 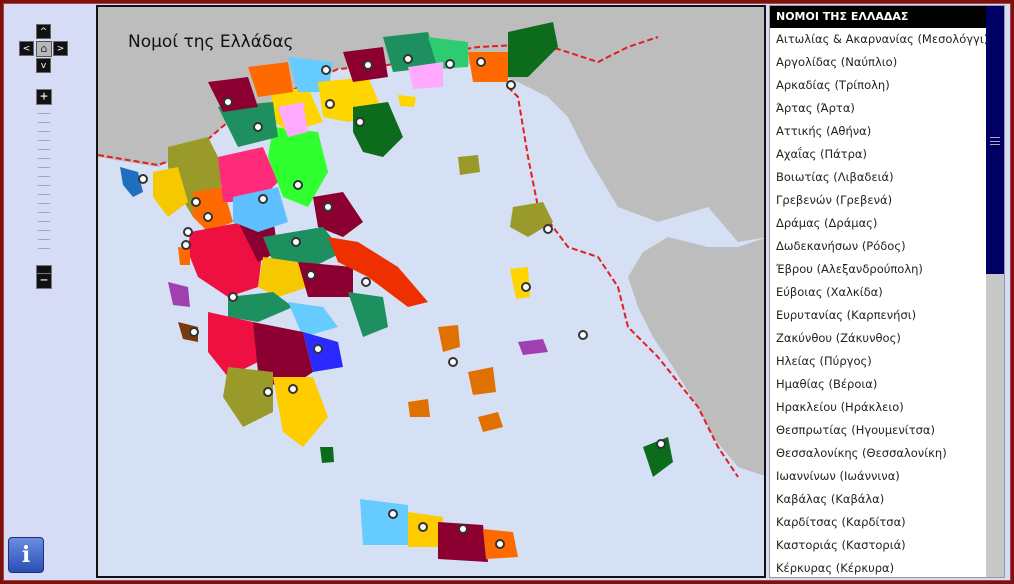 I want to click on list-item: Δράμας (Δράμας), so click(x=878, y=223).